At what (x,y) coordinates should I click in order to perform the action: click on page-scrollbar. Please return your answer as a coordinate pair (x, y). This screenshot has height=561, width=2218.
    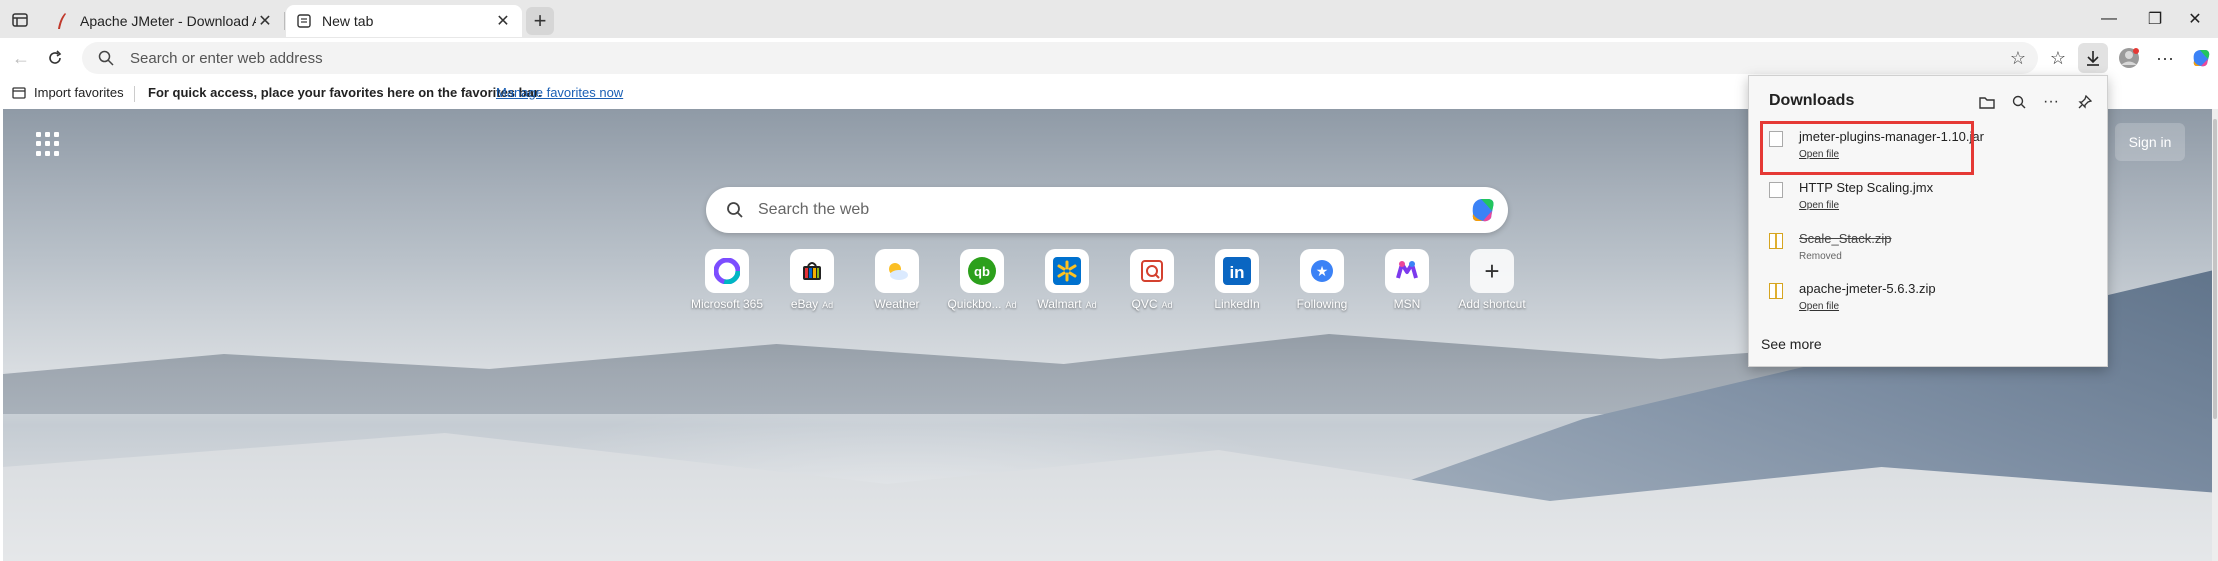
    Looking at the image, I should click on (2215, 335).